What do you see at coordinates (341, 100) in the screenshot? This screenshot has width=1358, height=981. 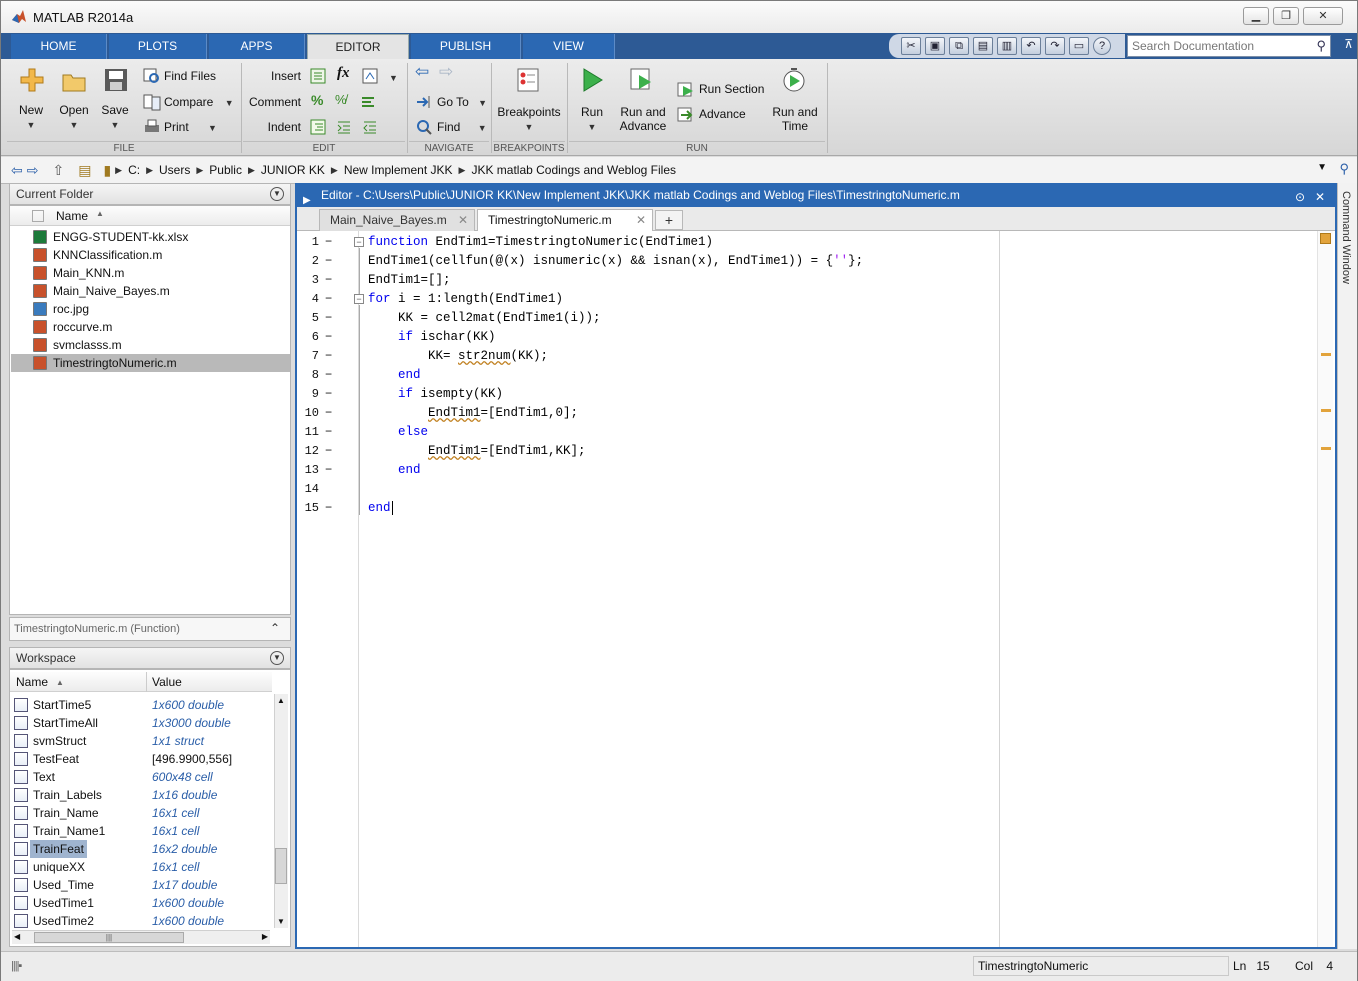 I see `uncomment-icon: %̸` at bounding box center [341, 100].